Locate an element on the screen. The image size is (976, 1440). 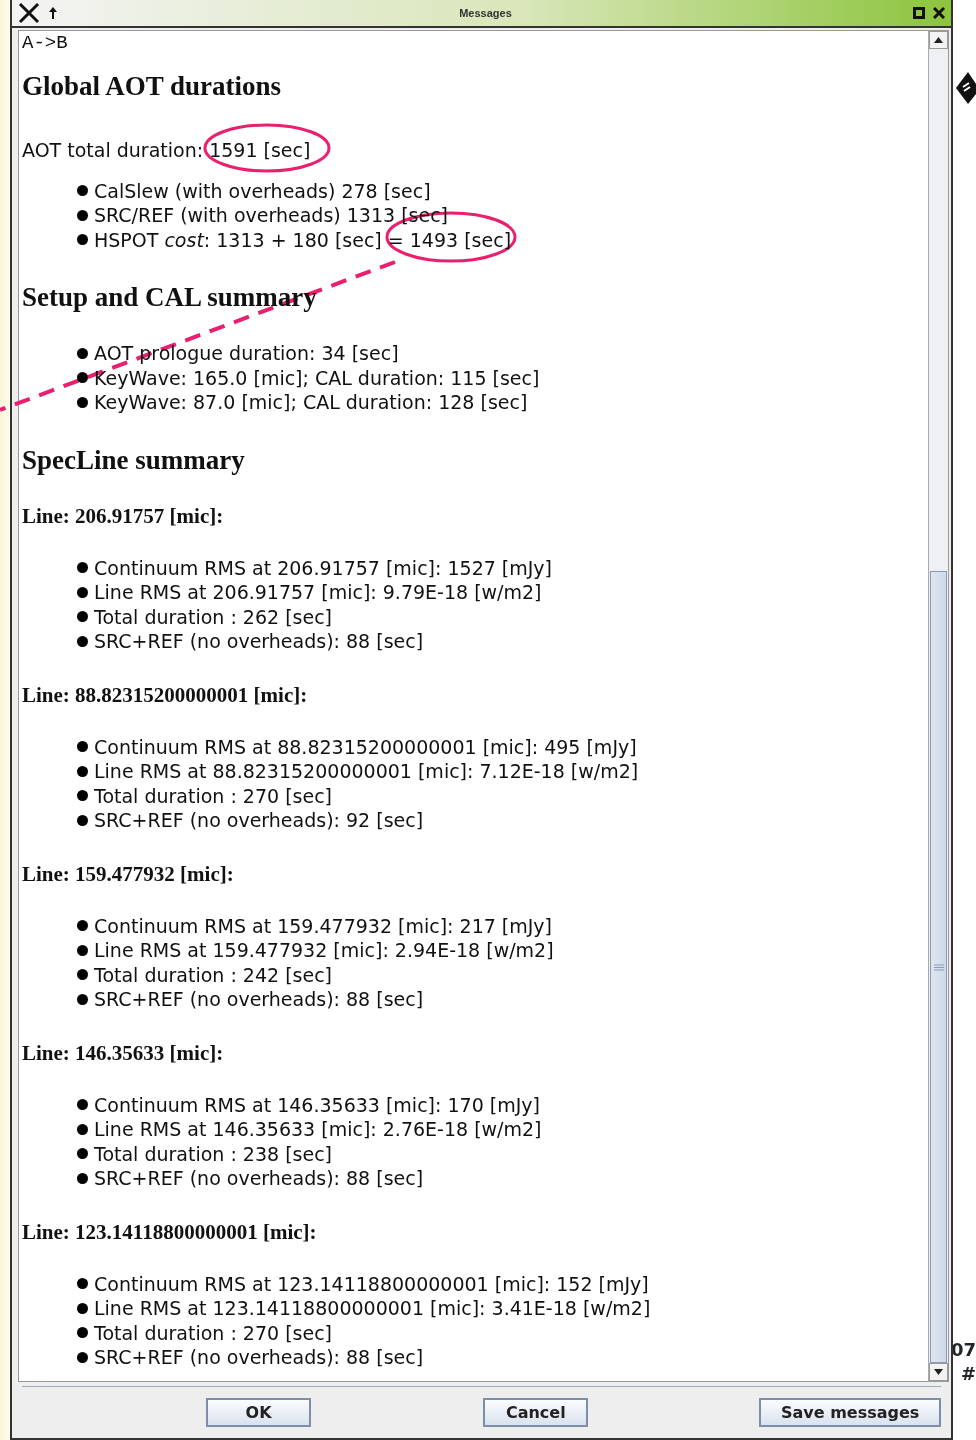
scroll-up-button is located at coordinates (938, 40).